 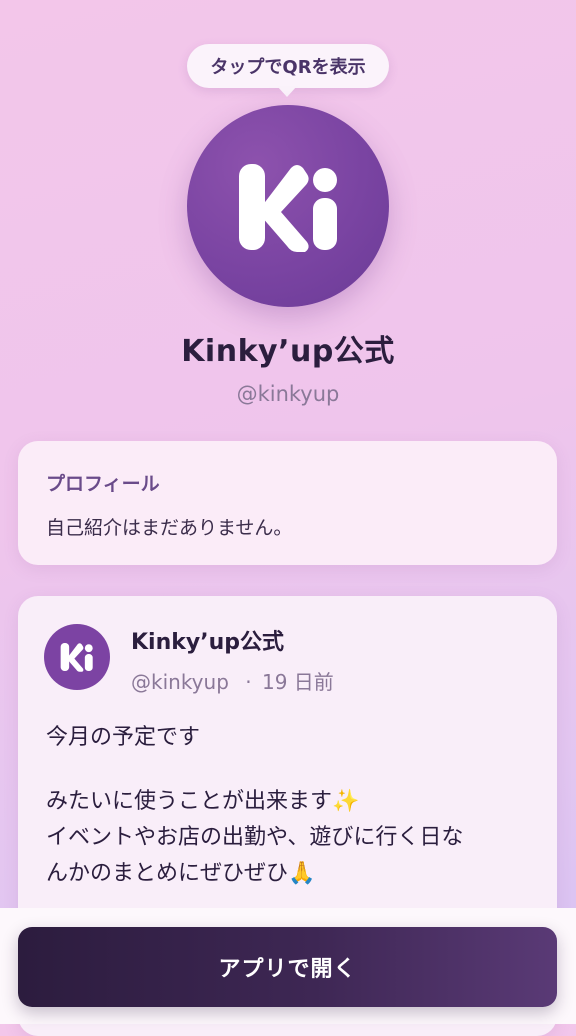 I want to click on post-body-line: イベントやお店の出勤や、遊びに行く日な, so click(x=255, y=837).